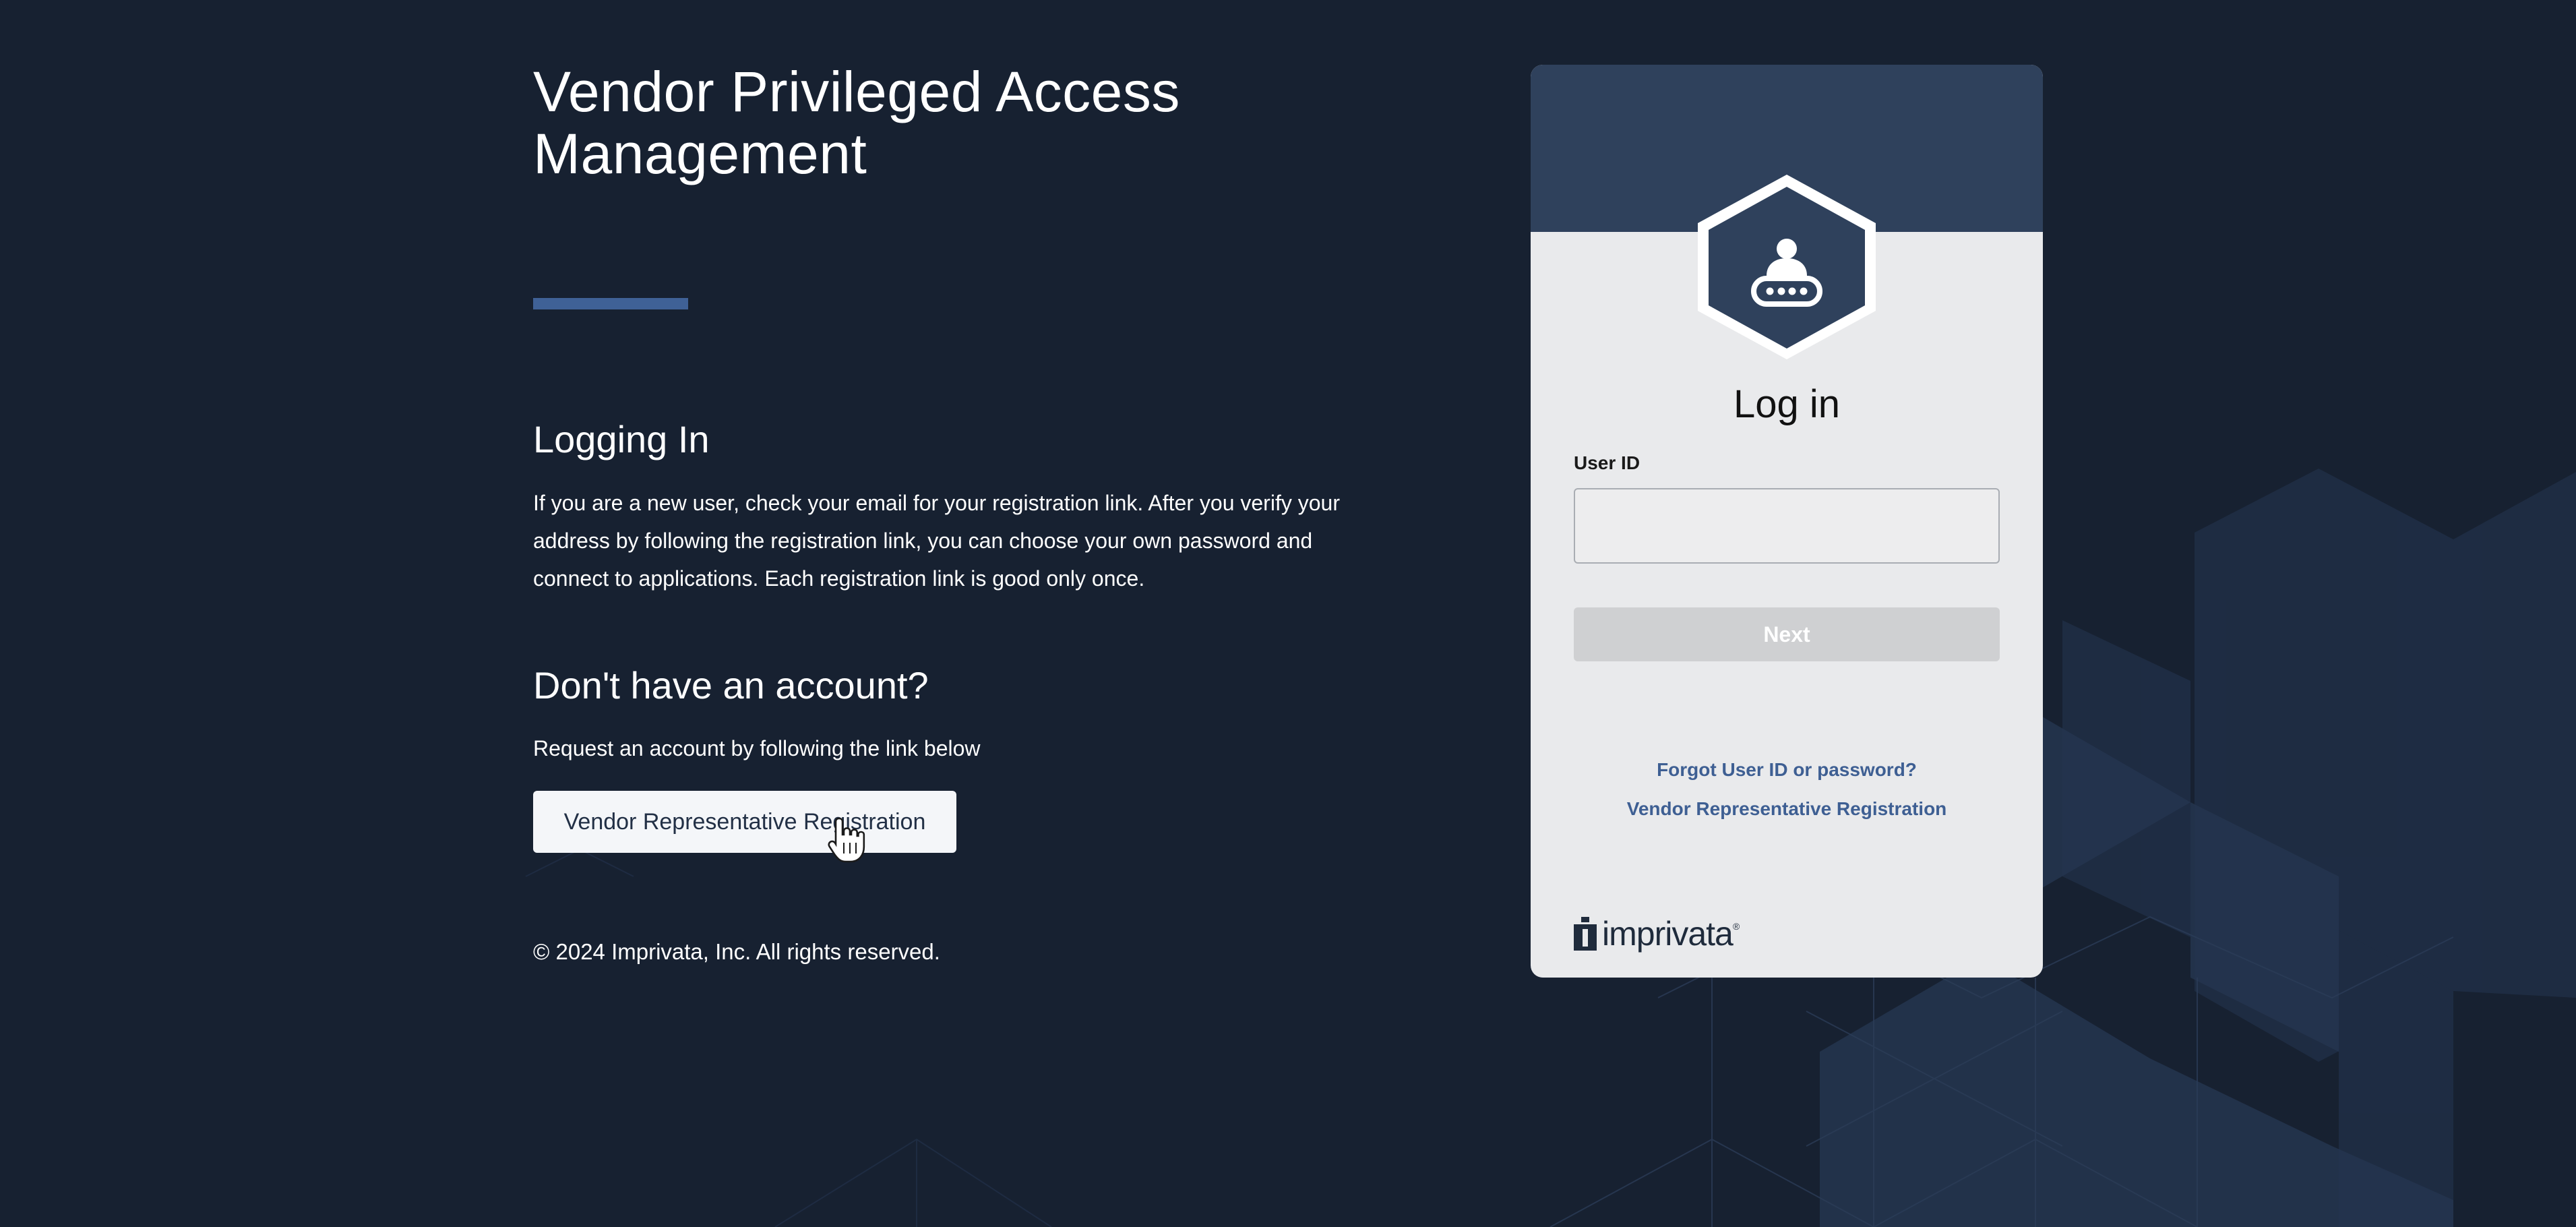  What do you see at coordinates (1585, 934) in the screenshot?
I see `imprivata-mark-icon` at bounding box center [1585, 934].